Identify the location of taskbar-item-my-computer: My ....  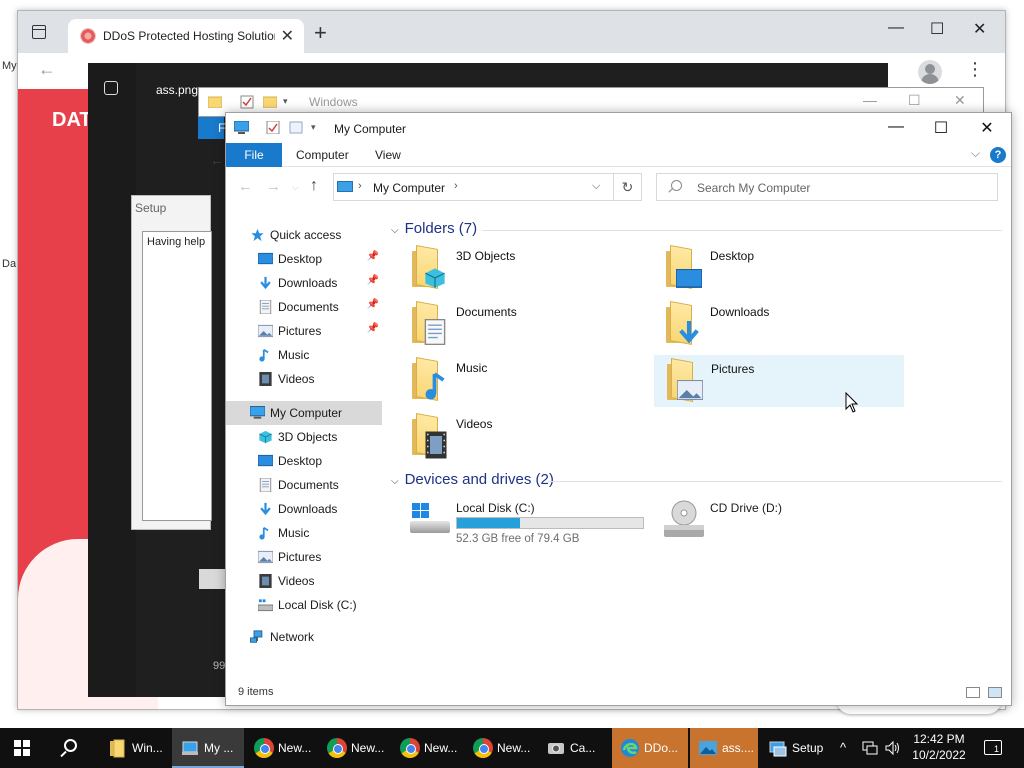
(208, 748).